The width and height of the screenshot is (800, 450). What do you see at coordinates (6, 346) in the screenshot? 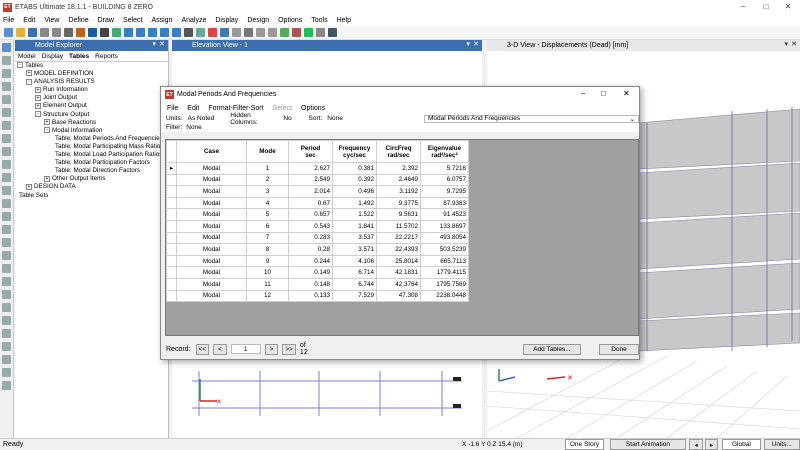
I see `snap-intersection2-icon` at bounding box center [6, 346].